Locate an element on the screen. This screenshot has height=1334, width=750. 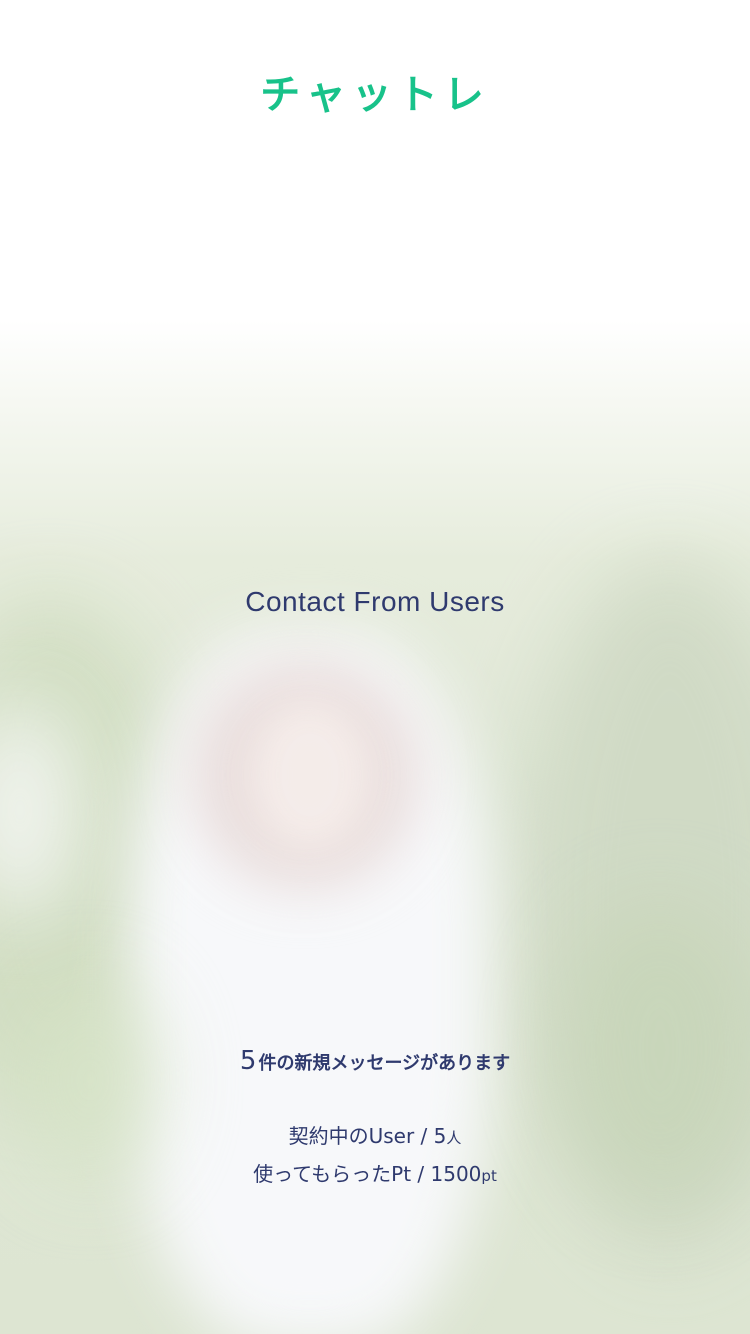
contracted-users-stat: 契約中のUser / 5人 is located at coordinates (375, 1137).